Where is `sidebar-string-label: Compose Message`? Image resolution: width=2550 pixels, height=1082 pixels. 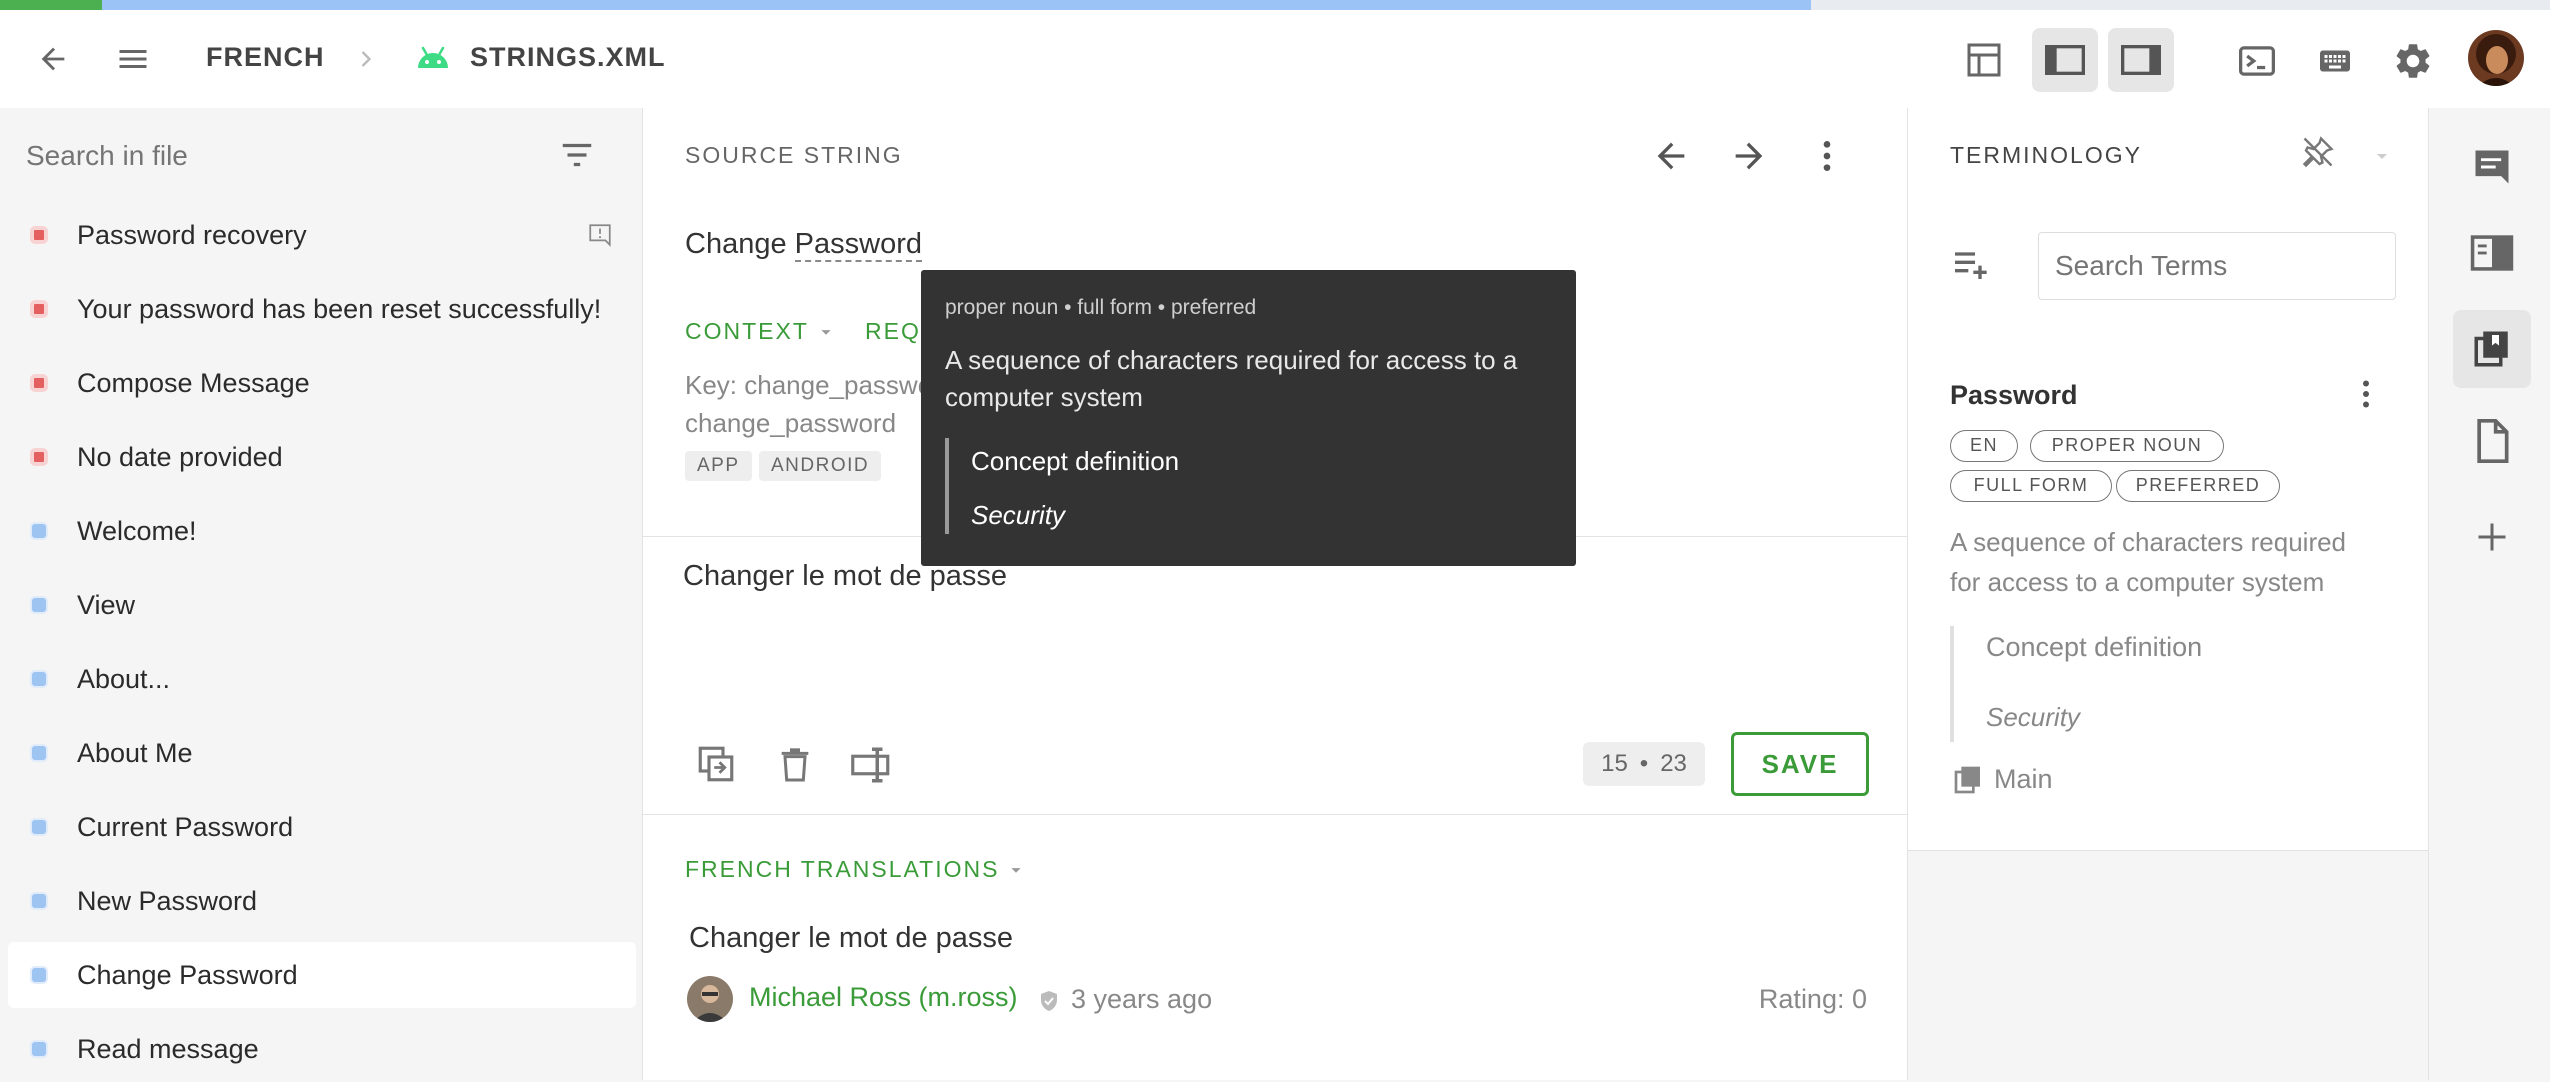
sidebar-string-label: Compose Message is located at coordinates (193, 382).